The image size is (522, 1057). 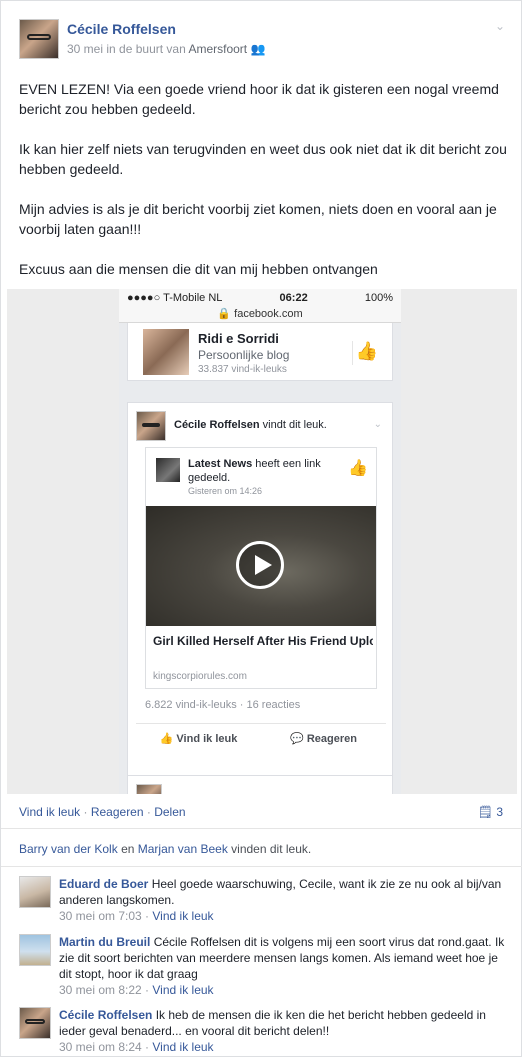 I want to click on comment-link: Reageren, so click(x=117, y=812).